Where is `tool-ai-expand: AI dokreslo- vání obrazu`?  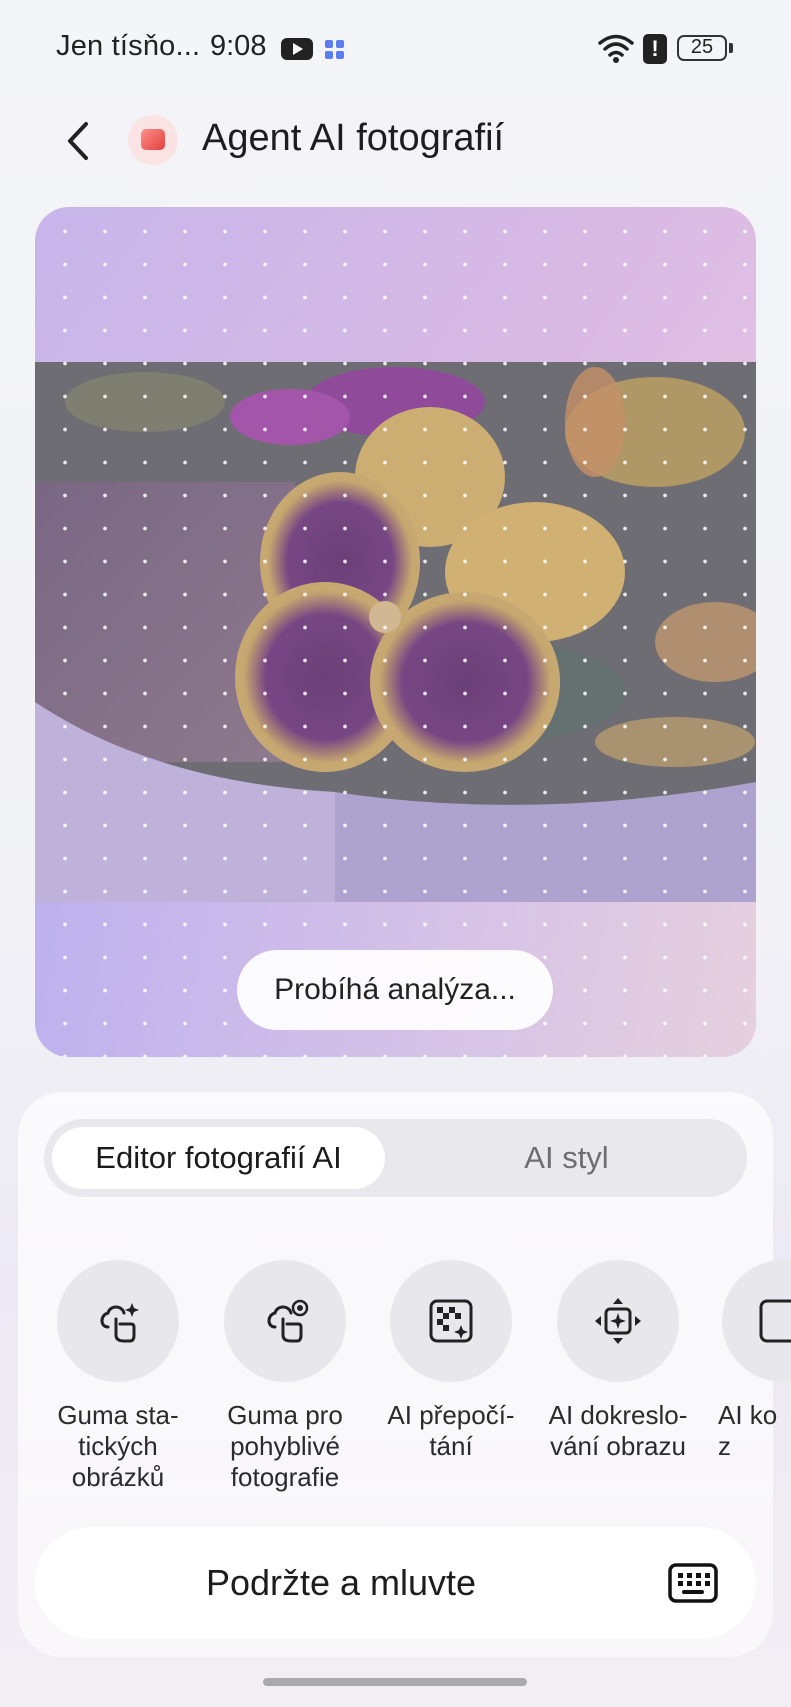
tool-ai-expand: AI dokreslo- vání obrazu is located at coordinates (618, 1361).